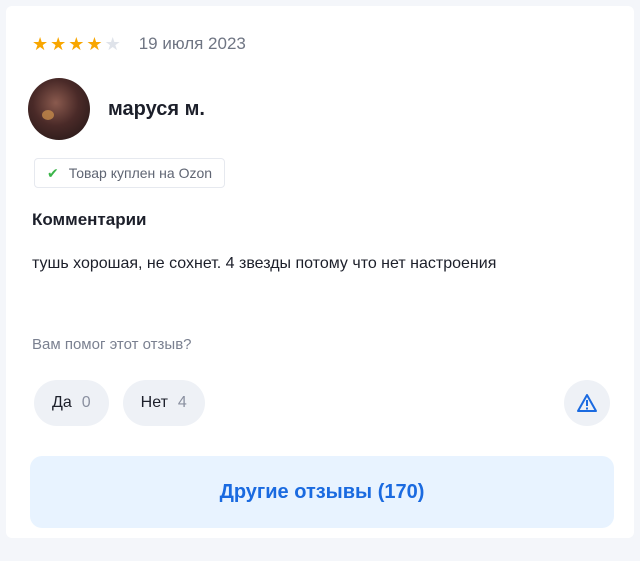 The image size is (640, 561). What do you see at coordinates (154, 402) in the screenshot?
I see `helpful-no-label: Нет` at bounding box center [154, 402].